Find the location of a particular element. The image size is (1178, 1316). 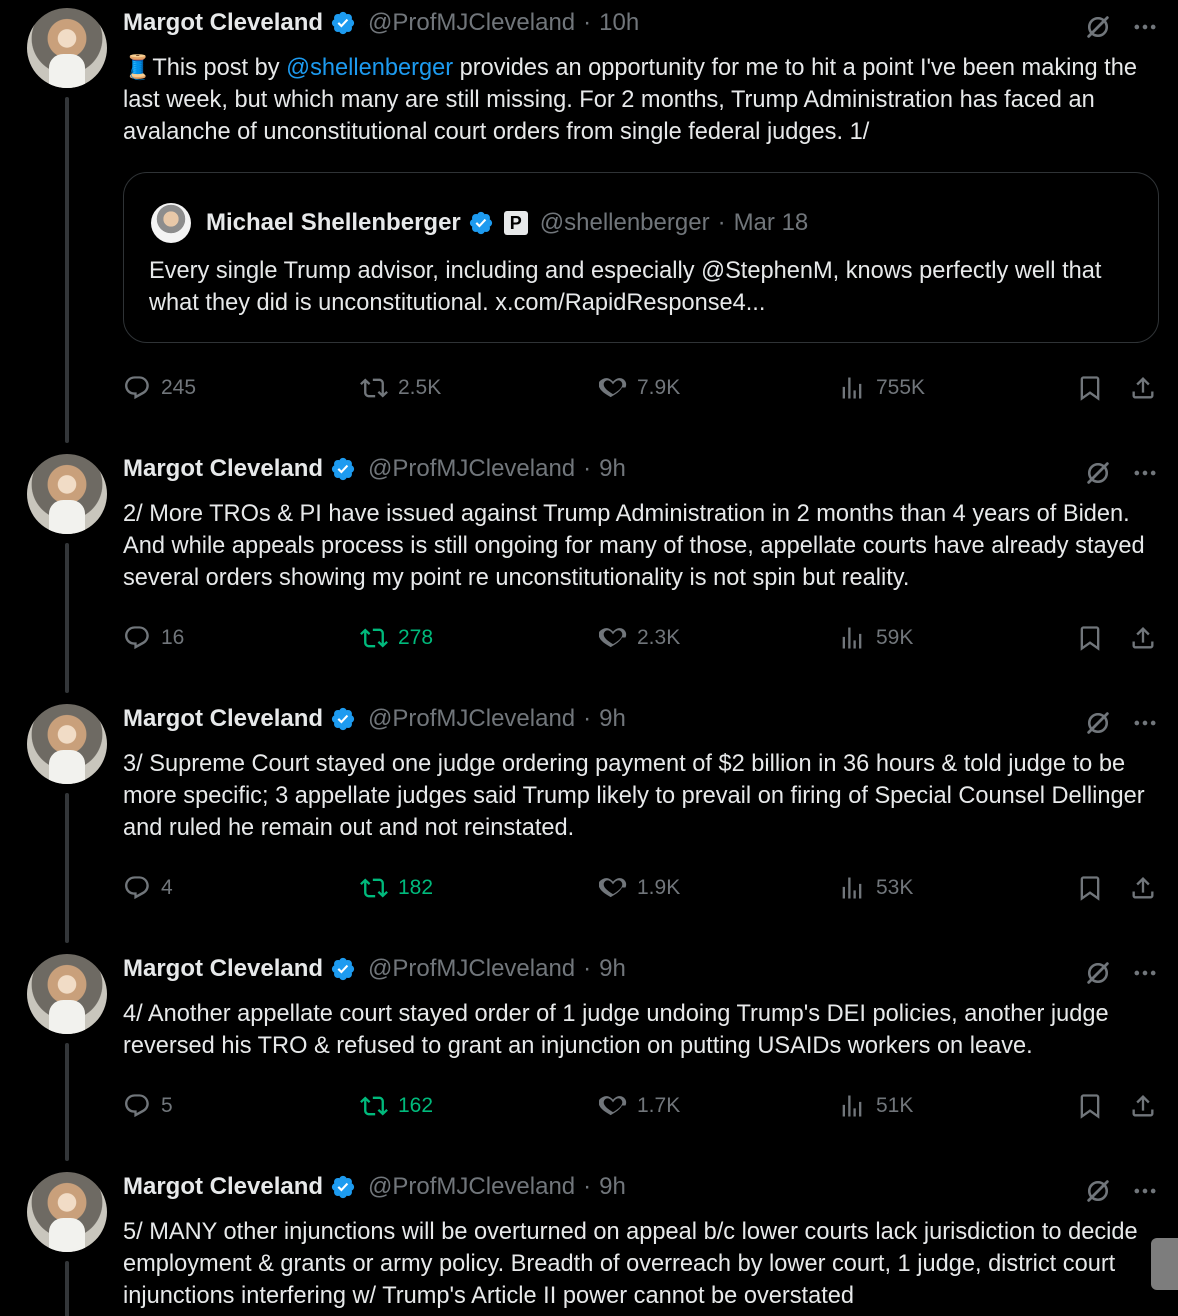

quoted-avatar is located at coordinates (171, 223).